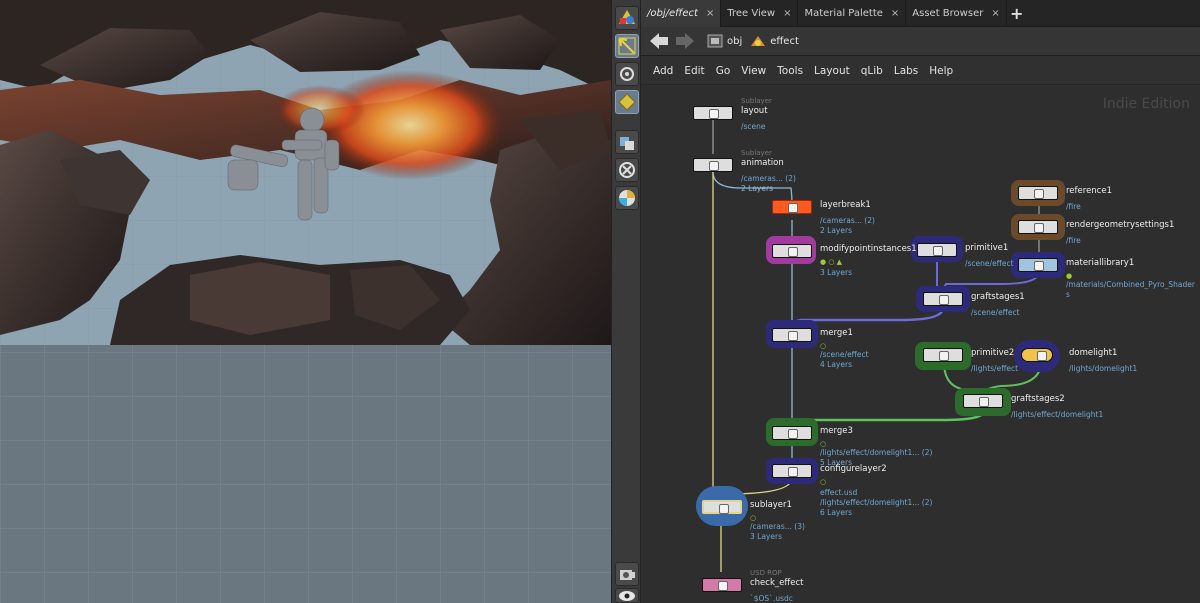 This screenshot has width=1200, height=603. What do you see at coordinates (836, 272) in the screenshot?
I see `node-info: 3 Layers` at bounding box center [836, 272].